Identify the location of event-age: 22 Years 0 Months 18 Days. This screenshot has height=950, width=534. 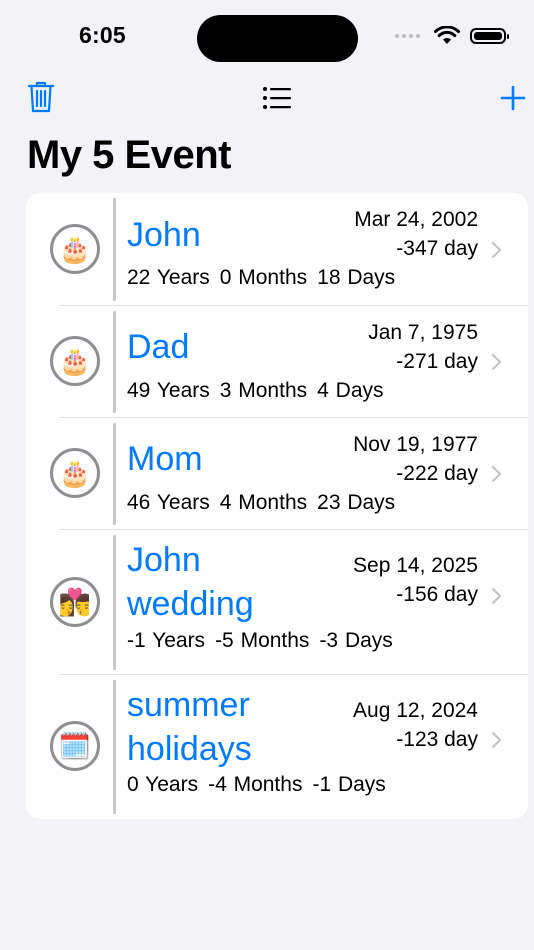
(266, 278).